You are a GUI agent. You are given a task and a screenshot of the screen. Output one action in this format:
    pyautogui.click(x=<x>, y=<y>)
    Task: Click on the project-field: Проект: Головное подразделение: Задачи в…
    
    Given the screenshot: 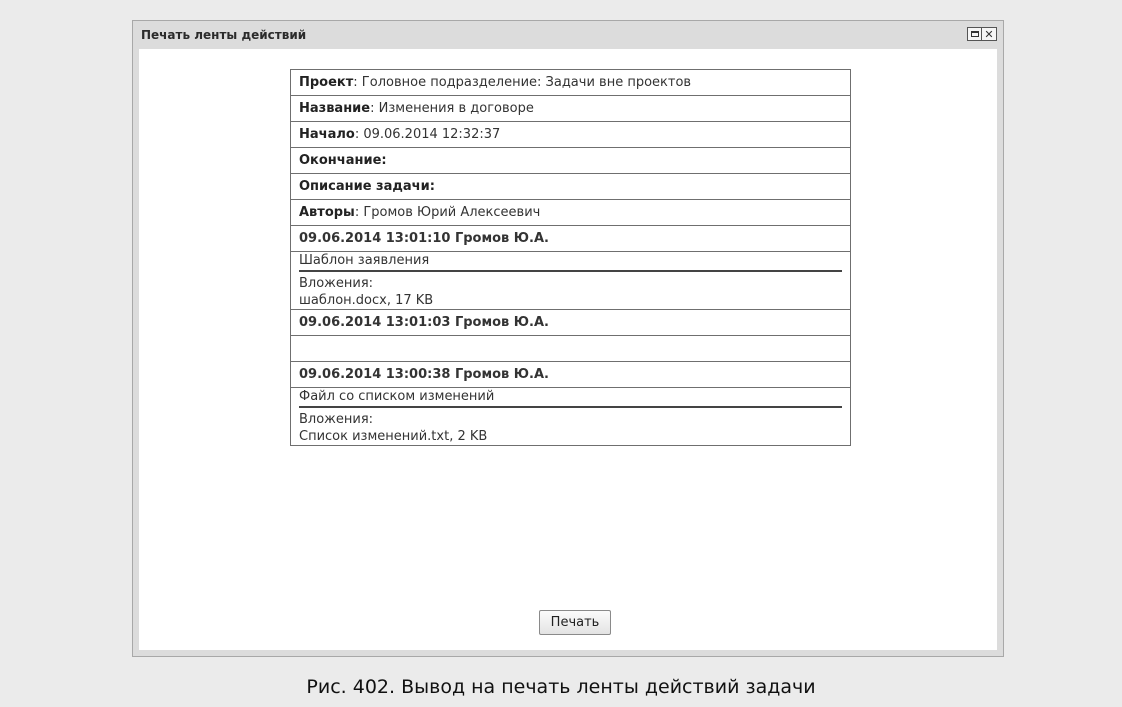 What is the action you would take?
    pyautogui.click(x=570, y=82)
    